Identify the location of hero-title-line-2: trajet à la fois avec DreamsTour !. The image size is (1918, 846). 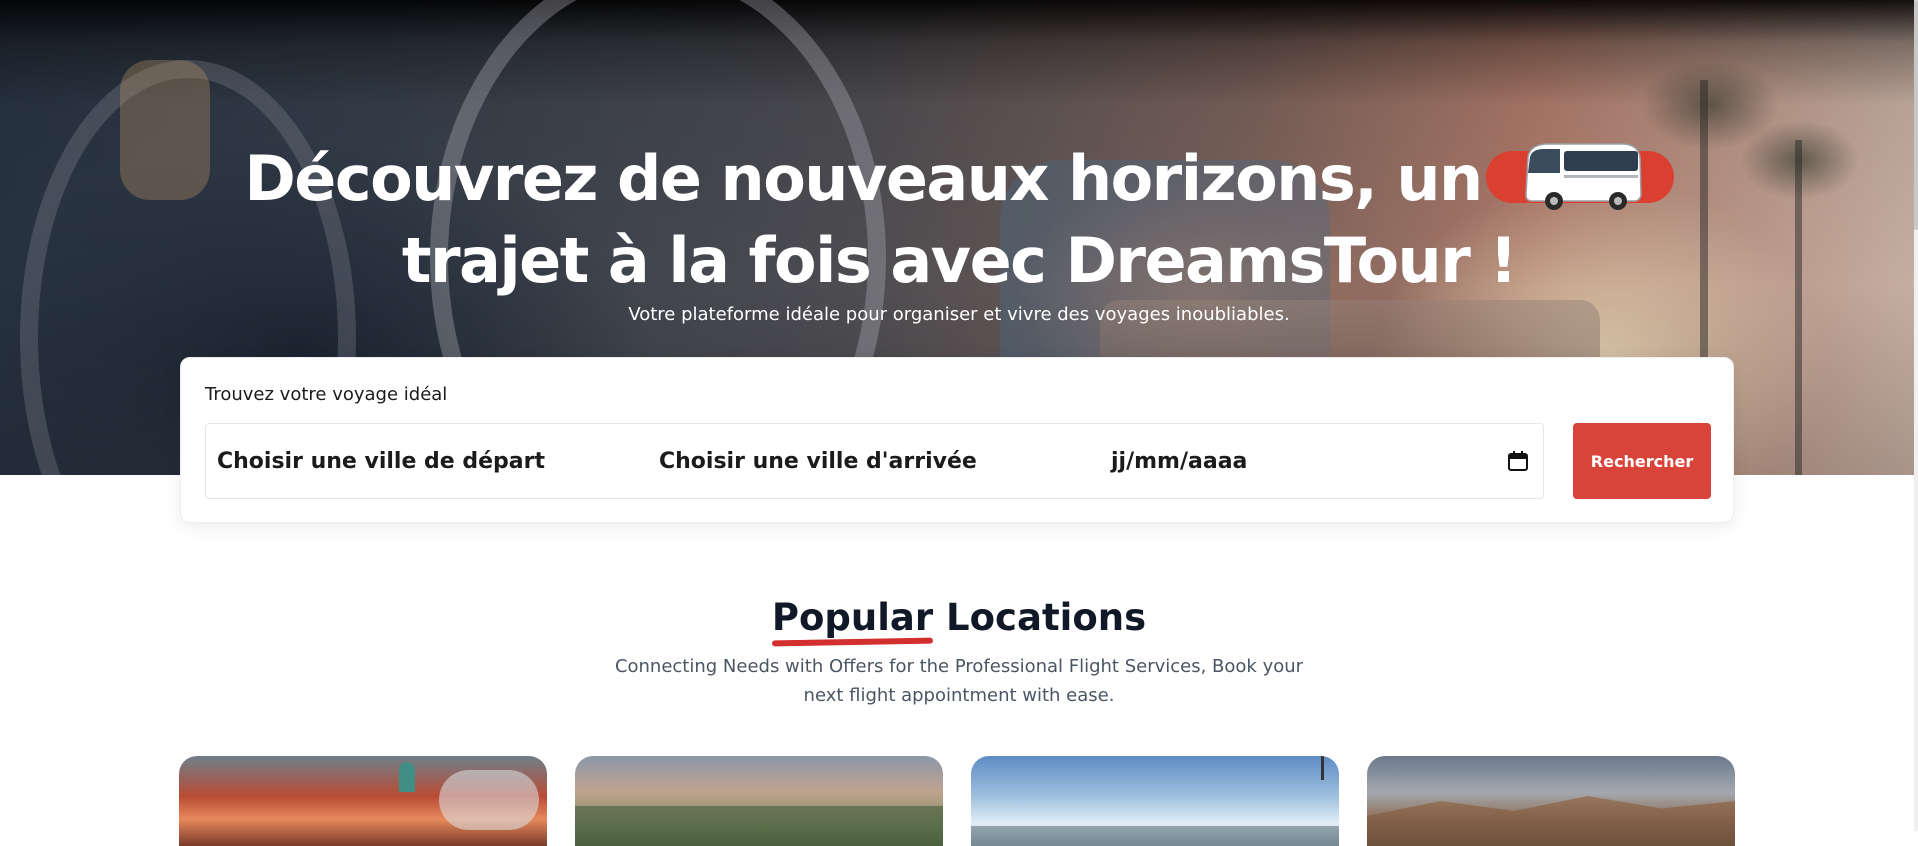
(959, 260).